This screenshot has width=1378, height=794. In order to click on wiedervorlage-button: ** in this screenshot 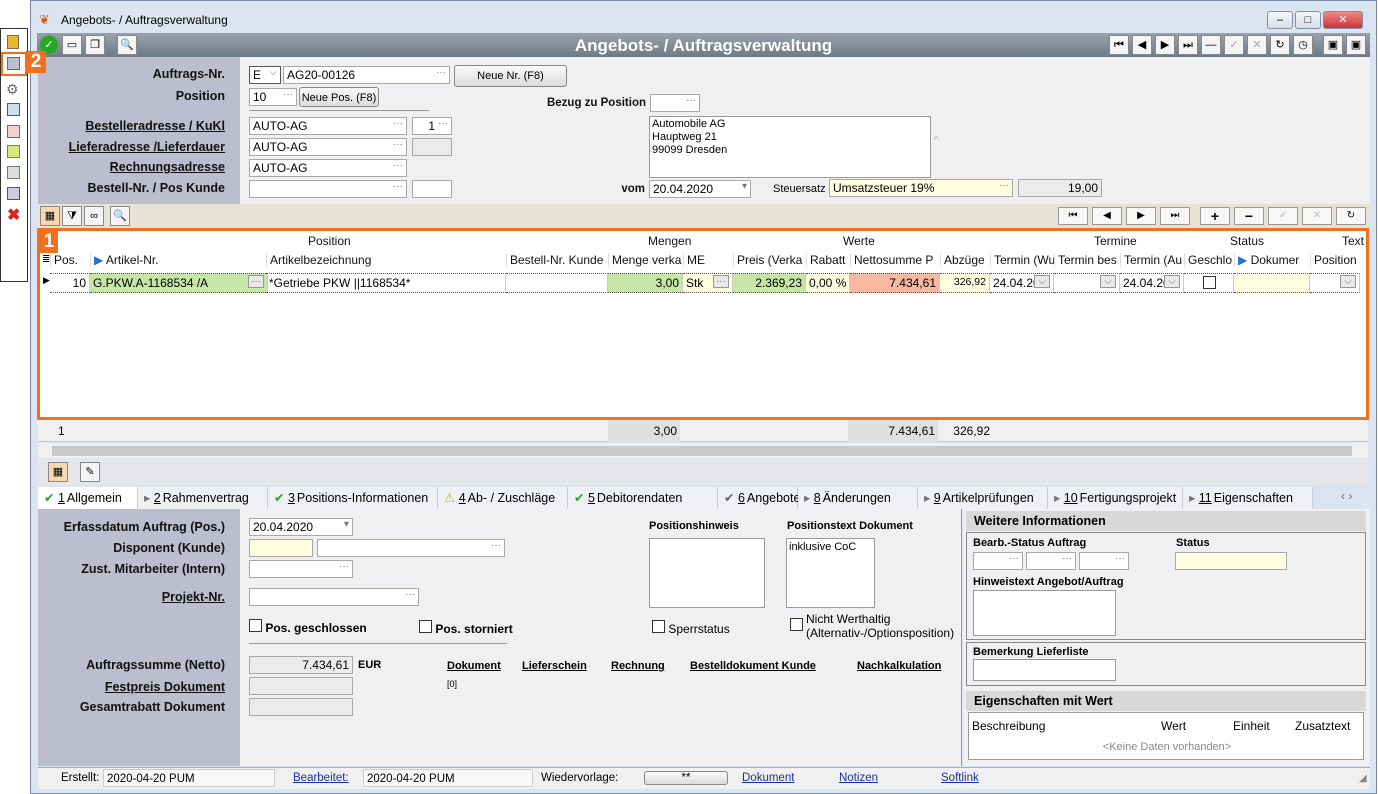, I will do `click(686, 778)`.